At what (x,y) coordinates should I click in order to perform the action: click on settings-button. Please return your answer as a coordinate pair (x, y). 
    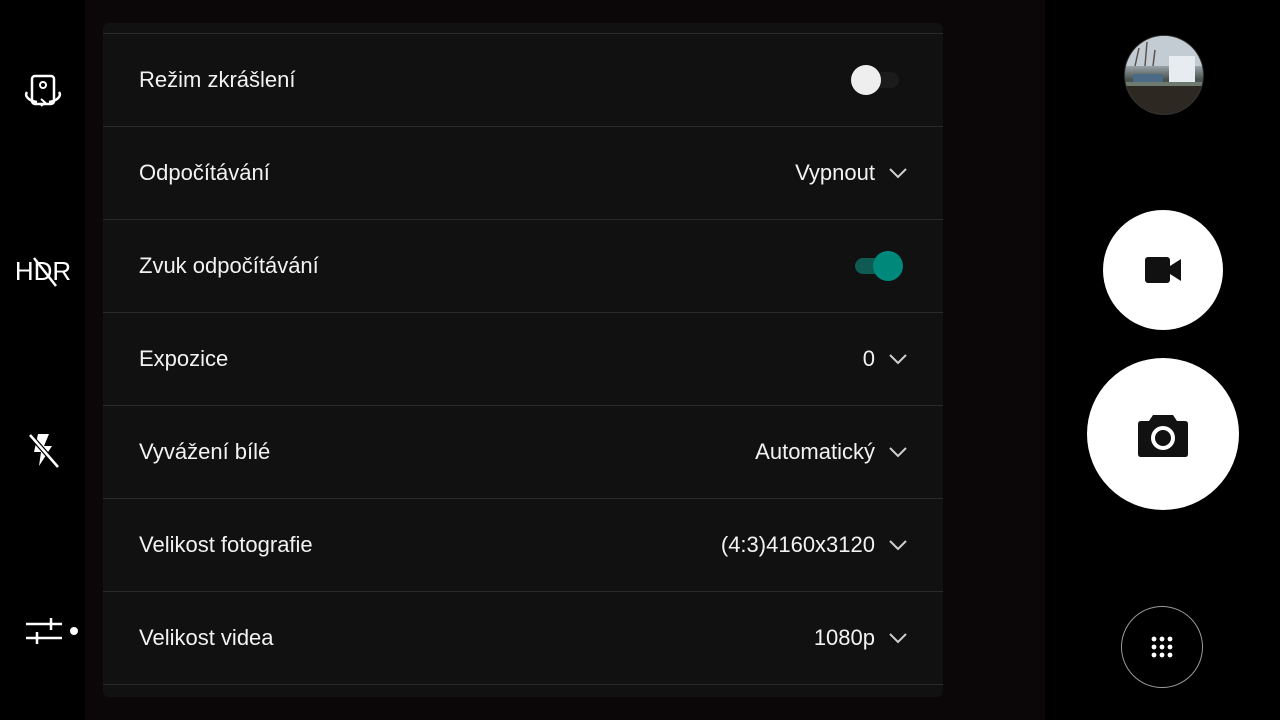
    Looking at the image, I should click on (53, 631).